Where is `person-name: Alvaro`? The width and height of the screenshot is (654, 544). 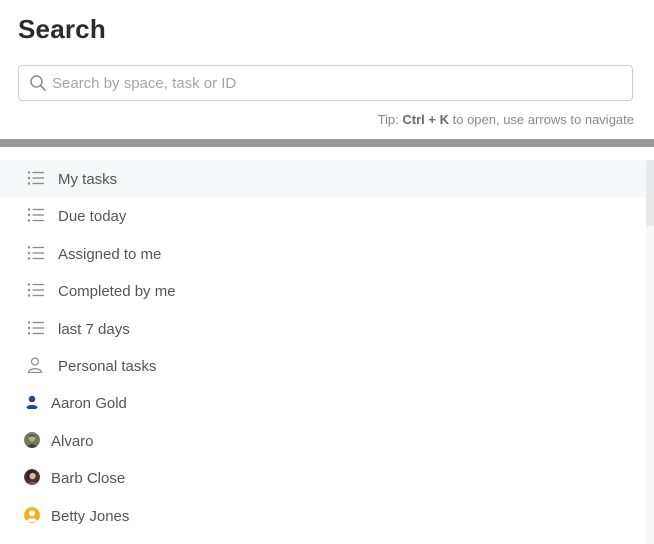
person-name: Alvaro is located at coordinates (72, 441).